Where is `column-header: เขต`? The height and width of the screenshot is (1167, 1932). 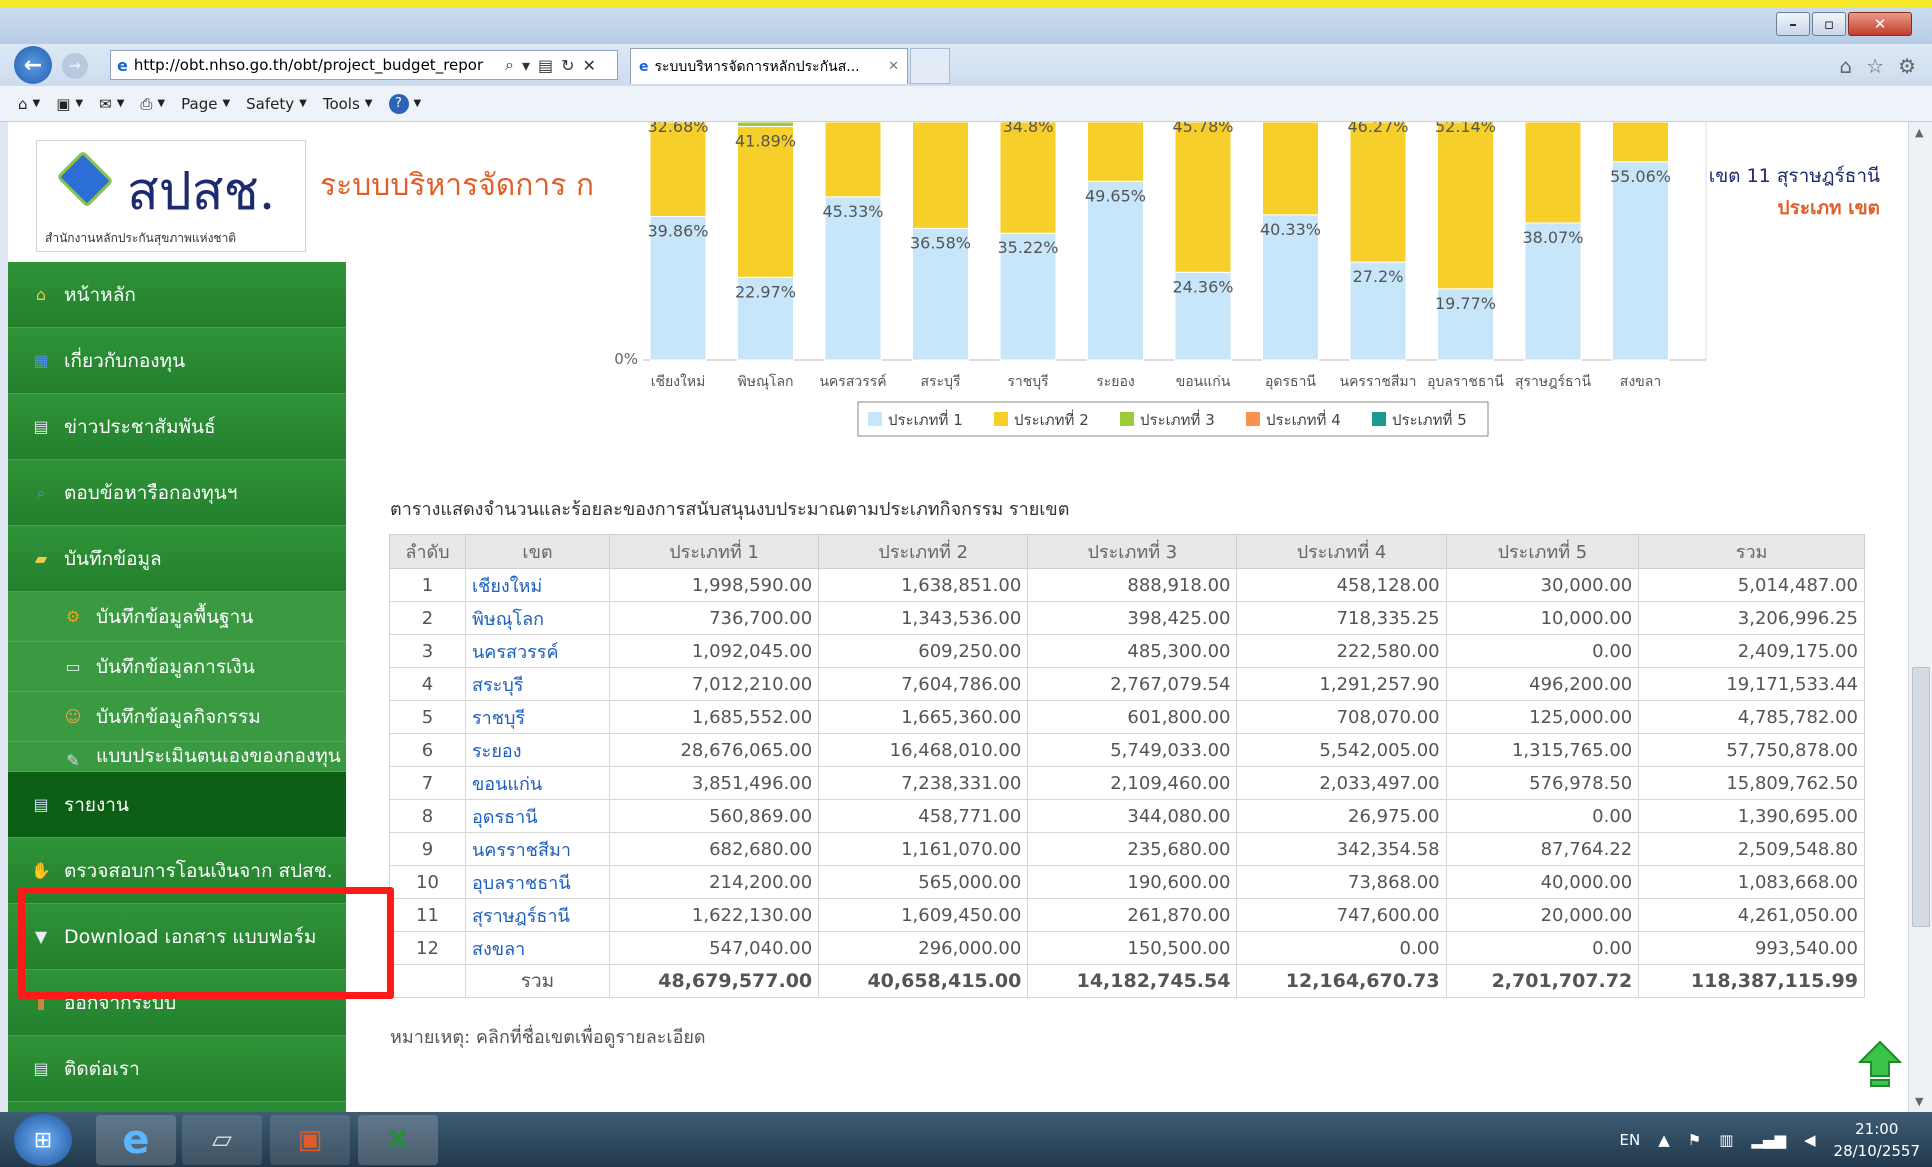 column-header: เขต is located at coordinates (537, 551).